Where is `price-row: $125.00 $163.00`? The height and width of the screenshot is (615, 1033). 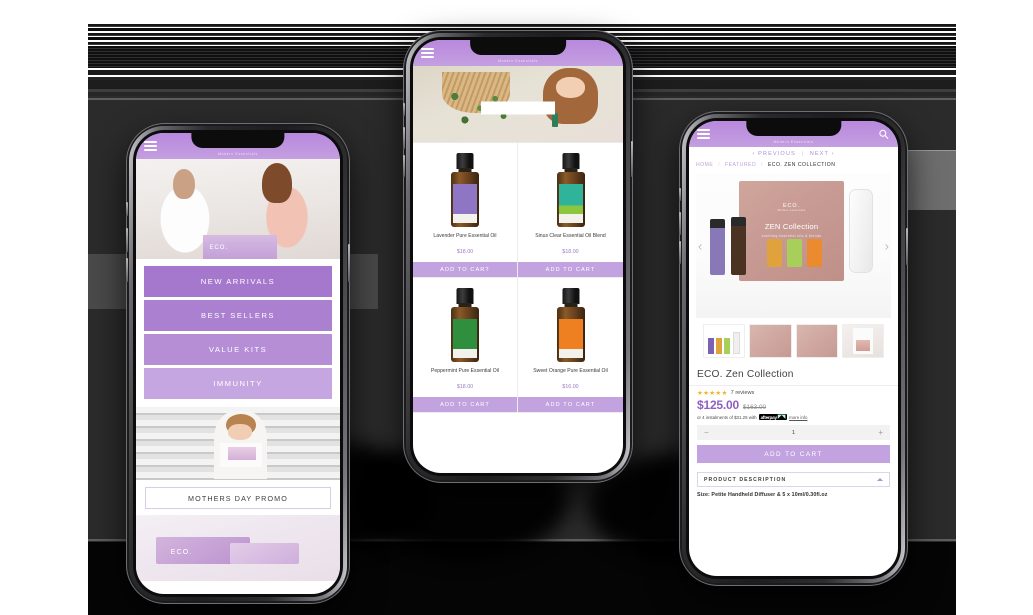 price-row: $125.00 $163.00 is located at coordinates (793, 404).